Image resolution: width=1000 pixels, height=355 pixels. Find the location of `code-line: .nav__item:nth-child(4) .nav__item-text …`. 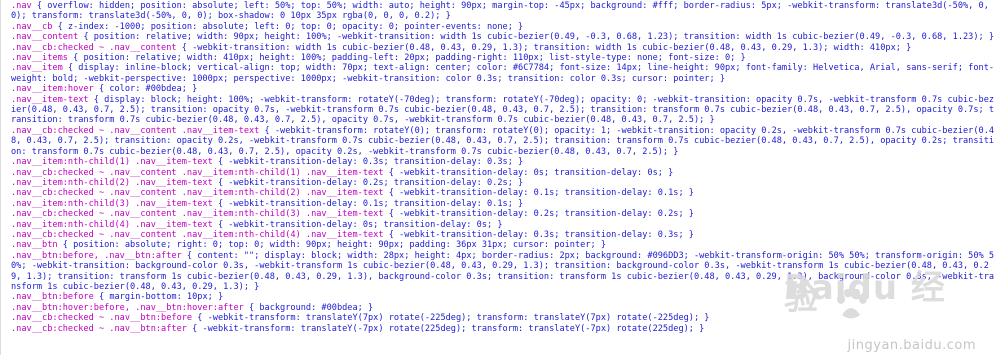

code-line: .nav__item:nth-child(4) .nav__item-text … is located at coordinates (503, 225).